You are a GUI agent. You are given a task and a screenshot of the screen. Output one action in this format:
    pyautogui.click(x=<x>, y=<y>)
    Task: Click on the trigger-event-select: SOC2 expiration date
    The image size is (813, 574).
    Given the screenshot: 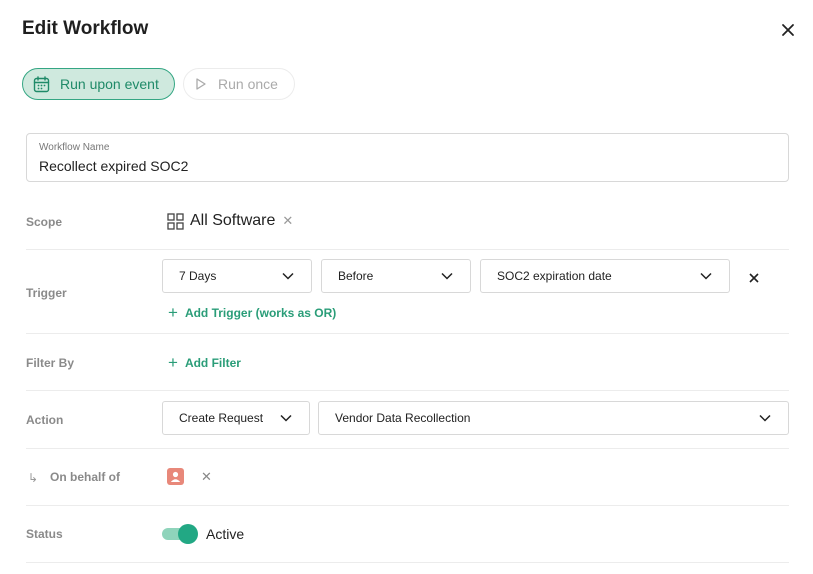 What is the action you would take?
    pyautogui.click(x=605, y=276)
    